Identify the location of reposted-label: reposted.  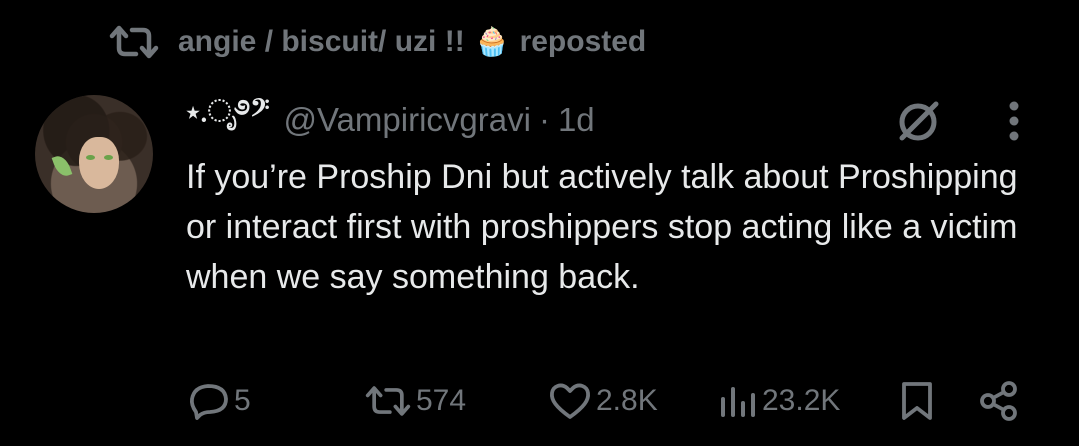
(583, 41).